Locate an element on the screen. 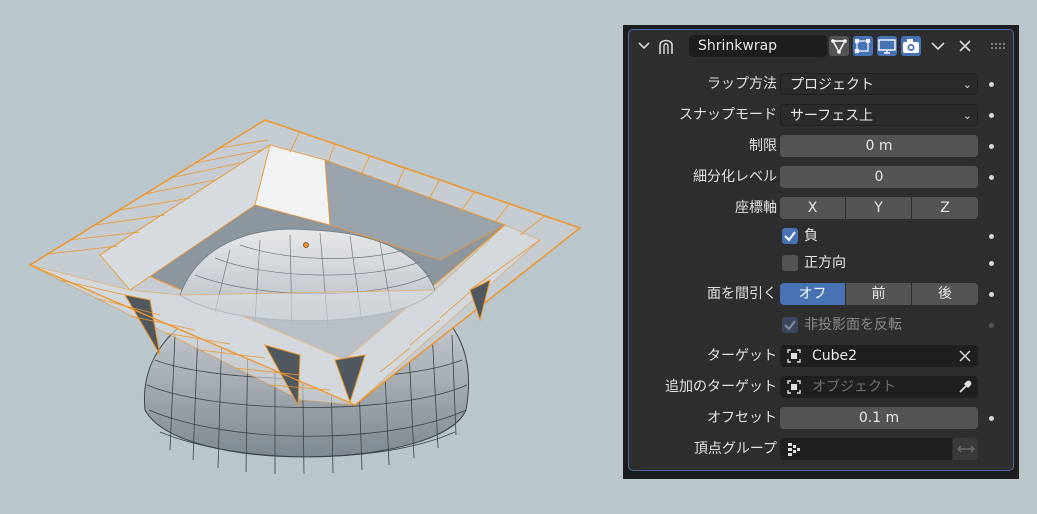  invert-vertex-group-button is located at coordinates (965, 449).